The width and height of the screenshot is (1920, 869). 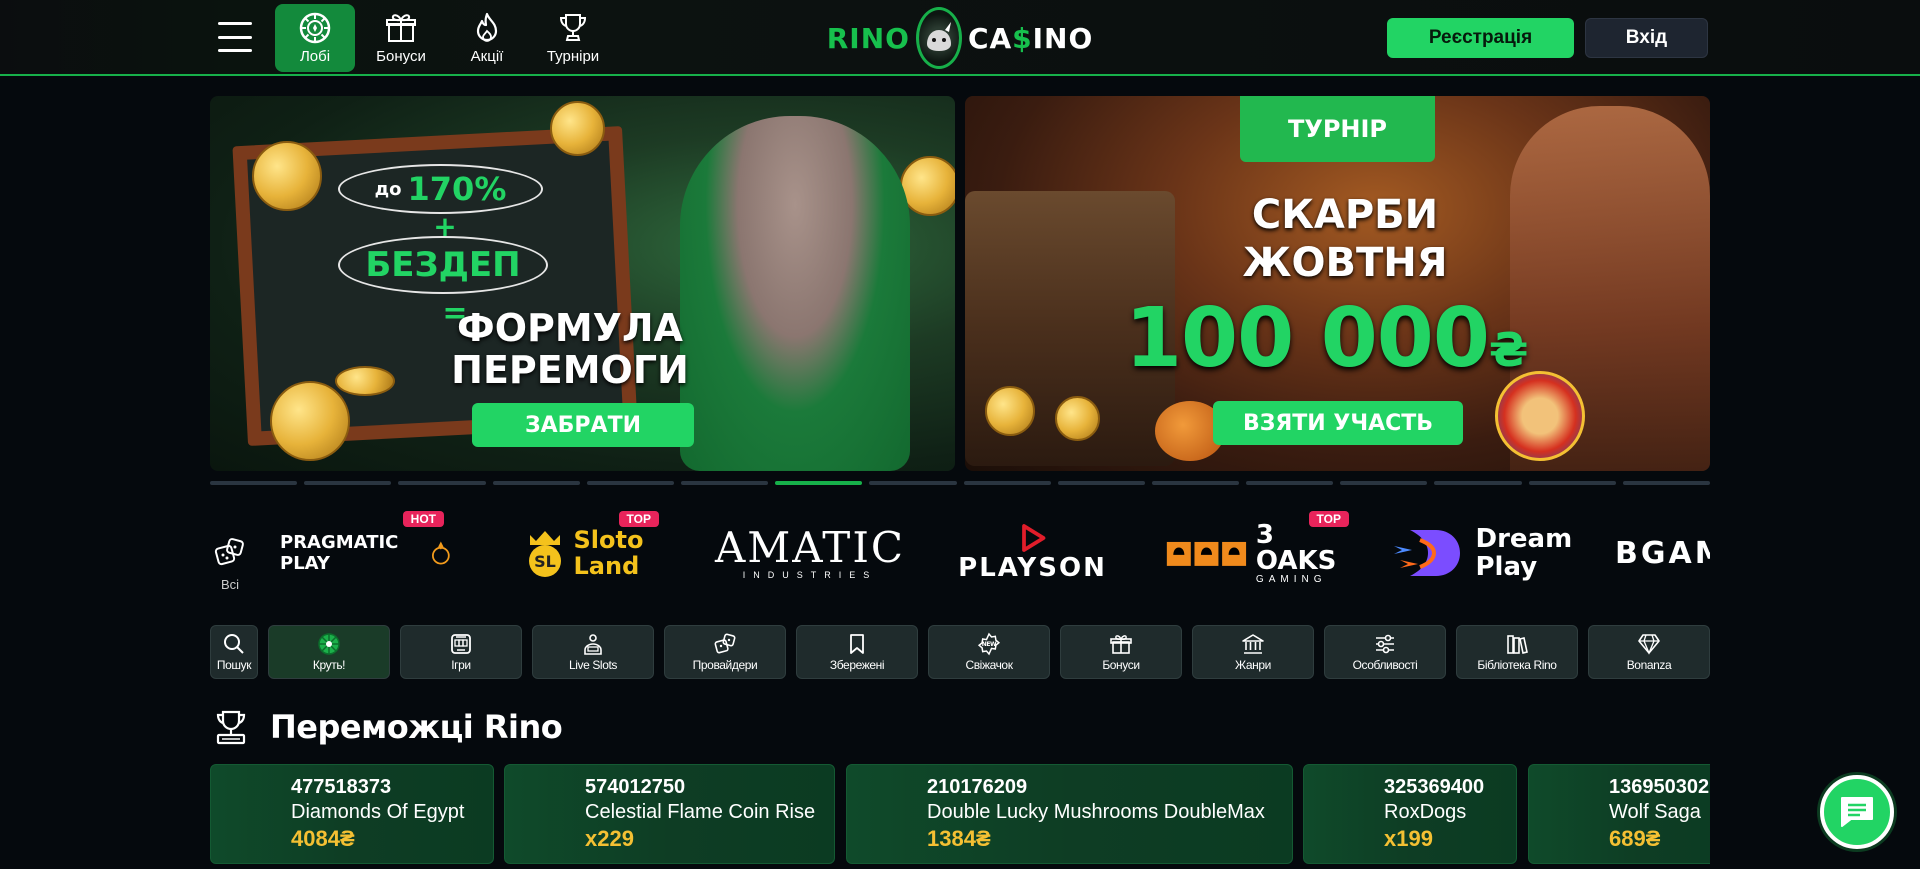 What do you see at coordinates (857, 665) in the screenshot?
I see `category-label: Збережені` at bounding box center [857, 665].